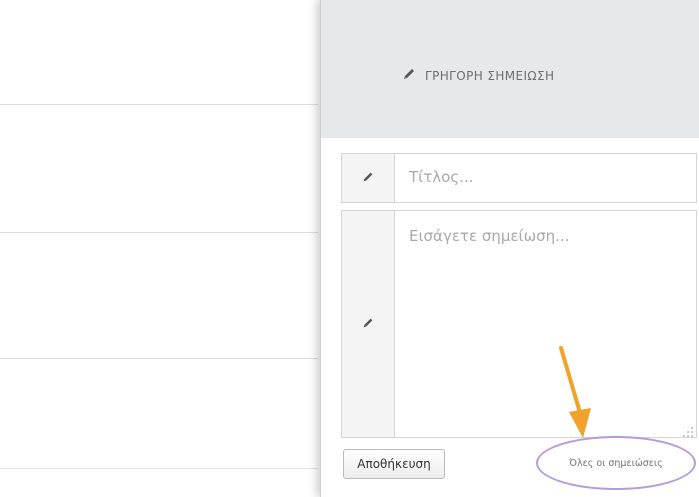  I want to click on save-button: Αποθήκευση, so click(394, 464).